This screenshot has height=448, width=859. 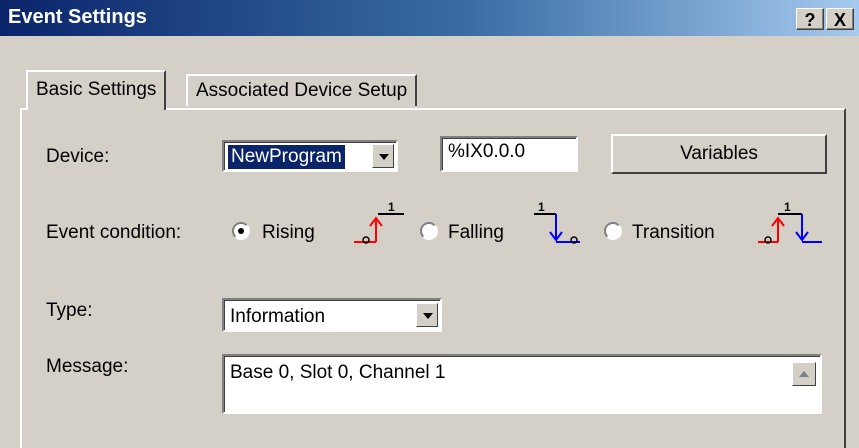 What do you see at coordinates (241, 231) in the screenshot?
I see `radio-rising` at bounding box center [241, 231].